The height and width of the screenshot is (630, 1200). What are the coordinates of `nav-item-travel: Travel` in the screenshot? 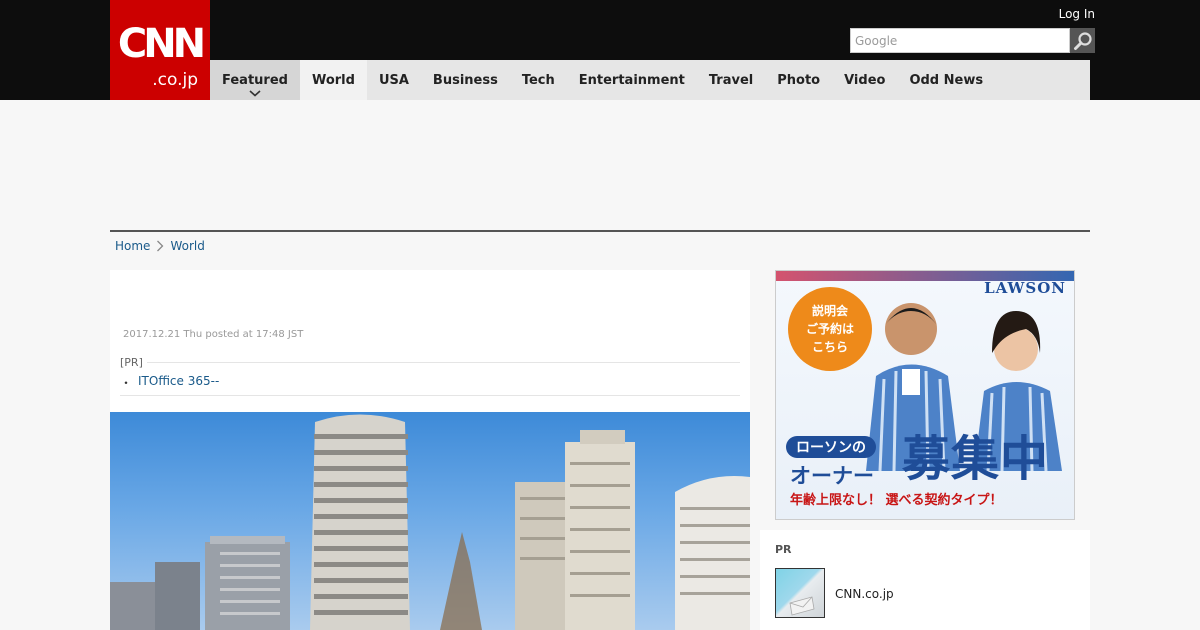 It's located at (731, 80).